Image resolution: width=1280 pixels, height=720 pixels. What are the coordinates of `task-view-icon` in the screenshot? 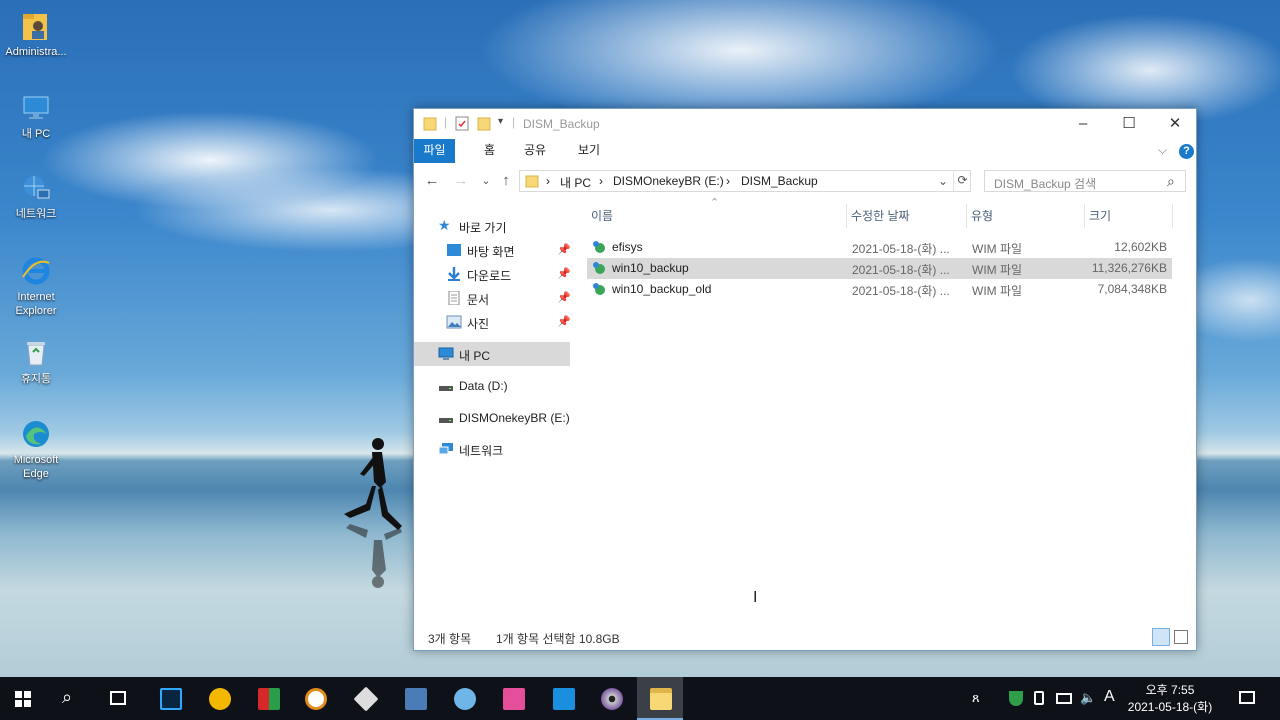 It's located at (118, 698).